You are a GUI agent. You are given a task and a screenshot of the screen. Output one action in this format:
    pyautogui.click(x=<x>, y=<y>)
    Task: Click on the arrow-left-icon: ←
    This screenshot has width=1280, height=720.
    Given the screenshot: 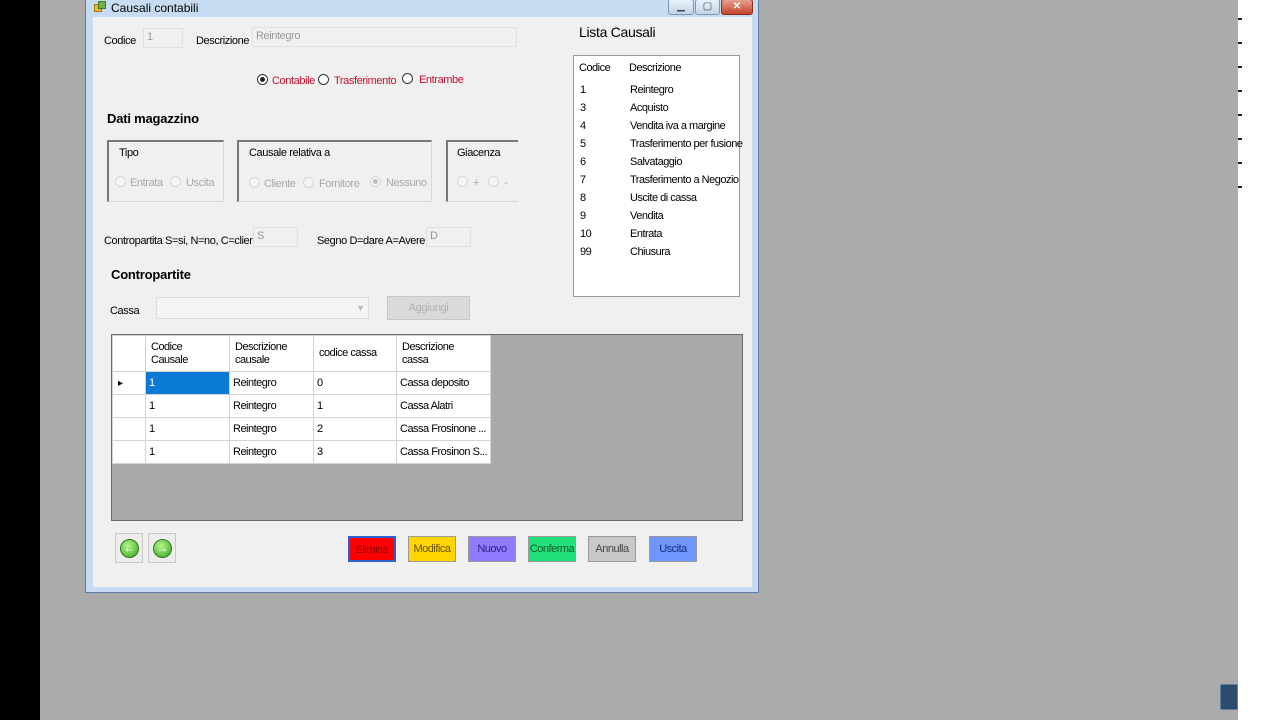 What is the action you would take?
    pyautogui.click(x=129, y=548)
    